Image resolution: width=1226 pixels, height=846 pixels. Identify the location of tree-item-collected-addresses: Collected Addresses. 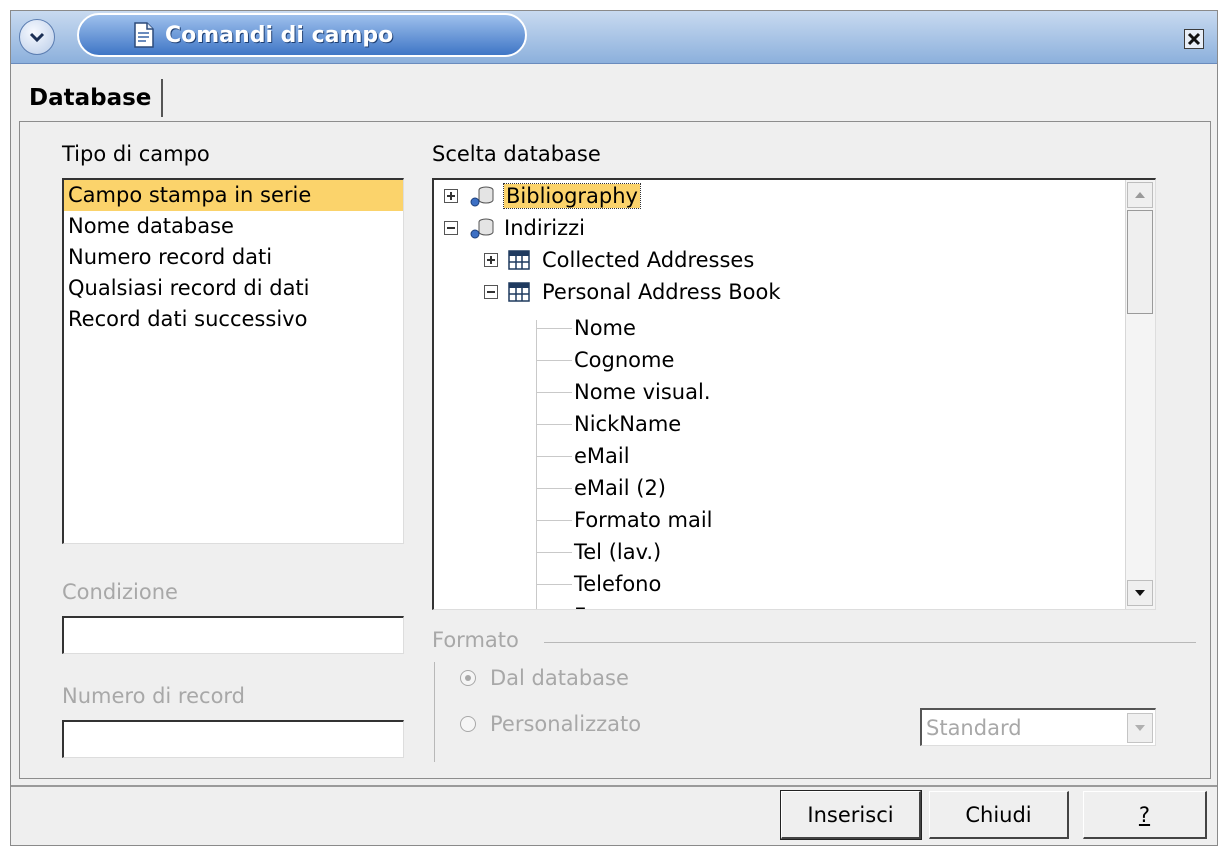
(619, 260).